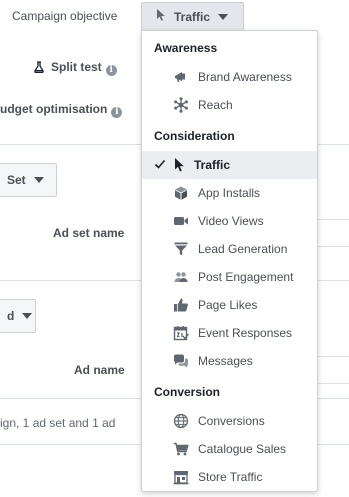 The width and height of the screenshot is (349, 497). I want to click on ad-button-label: d, so click(11, 316).